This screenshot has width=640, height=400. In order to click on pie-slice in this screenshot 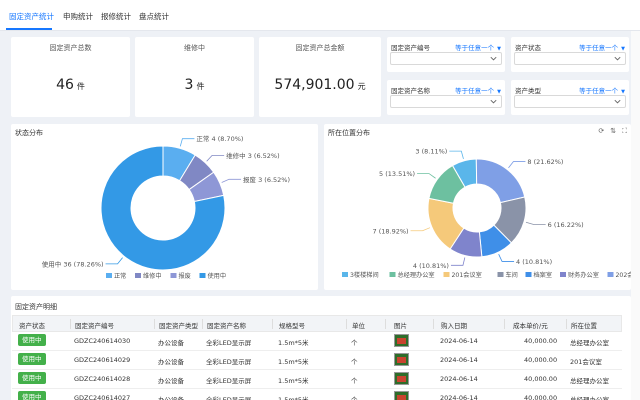, I will do `click(500, 181)`.